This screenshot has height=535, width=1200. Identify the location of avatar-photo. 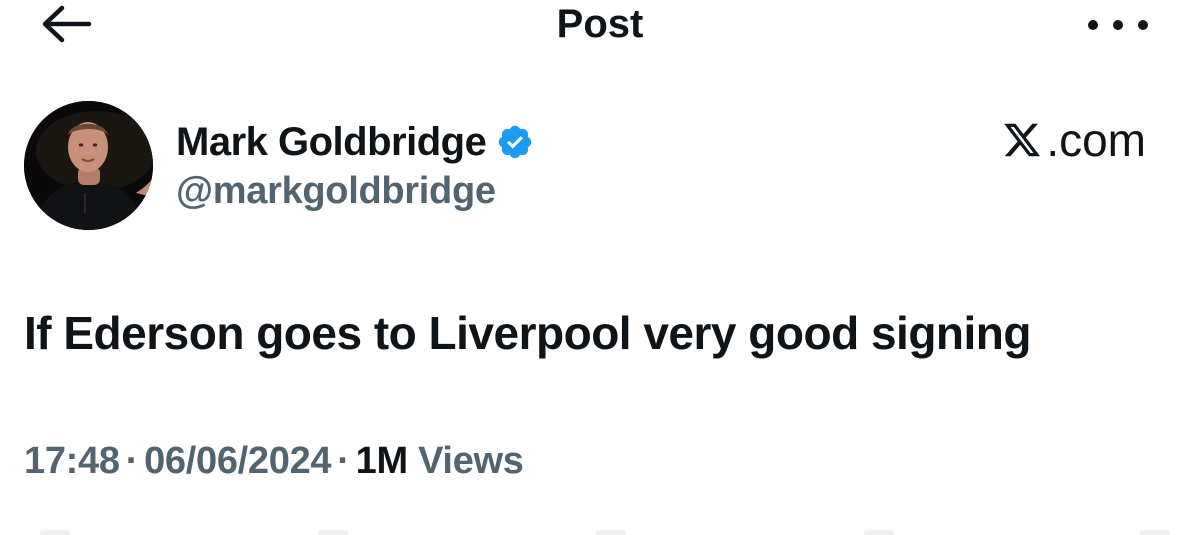
(88, 165).